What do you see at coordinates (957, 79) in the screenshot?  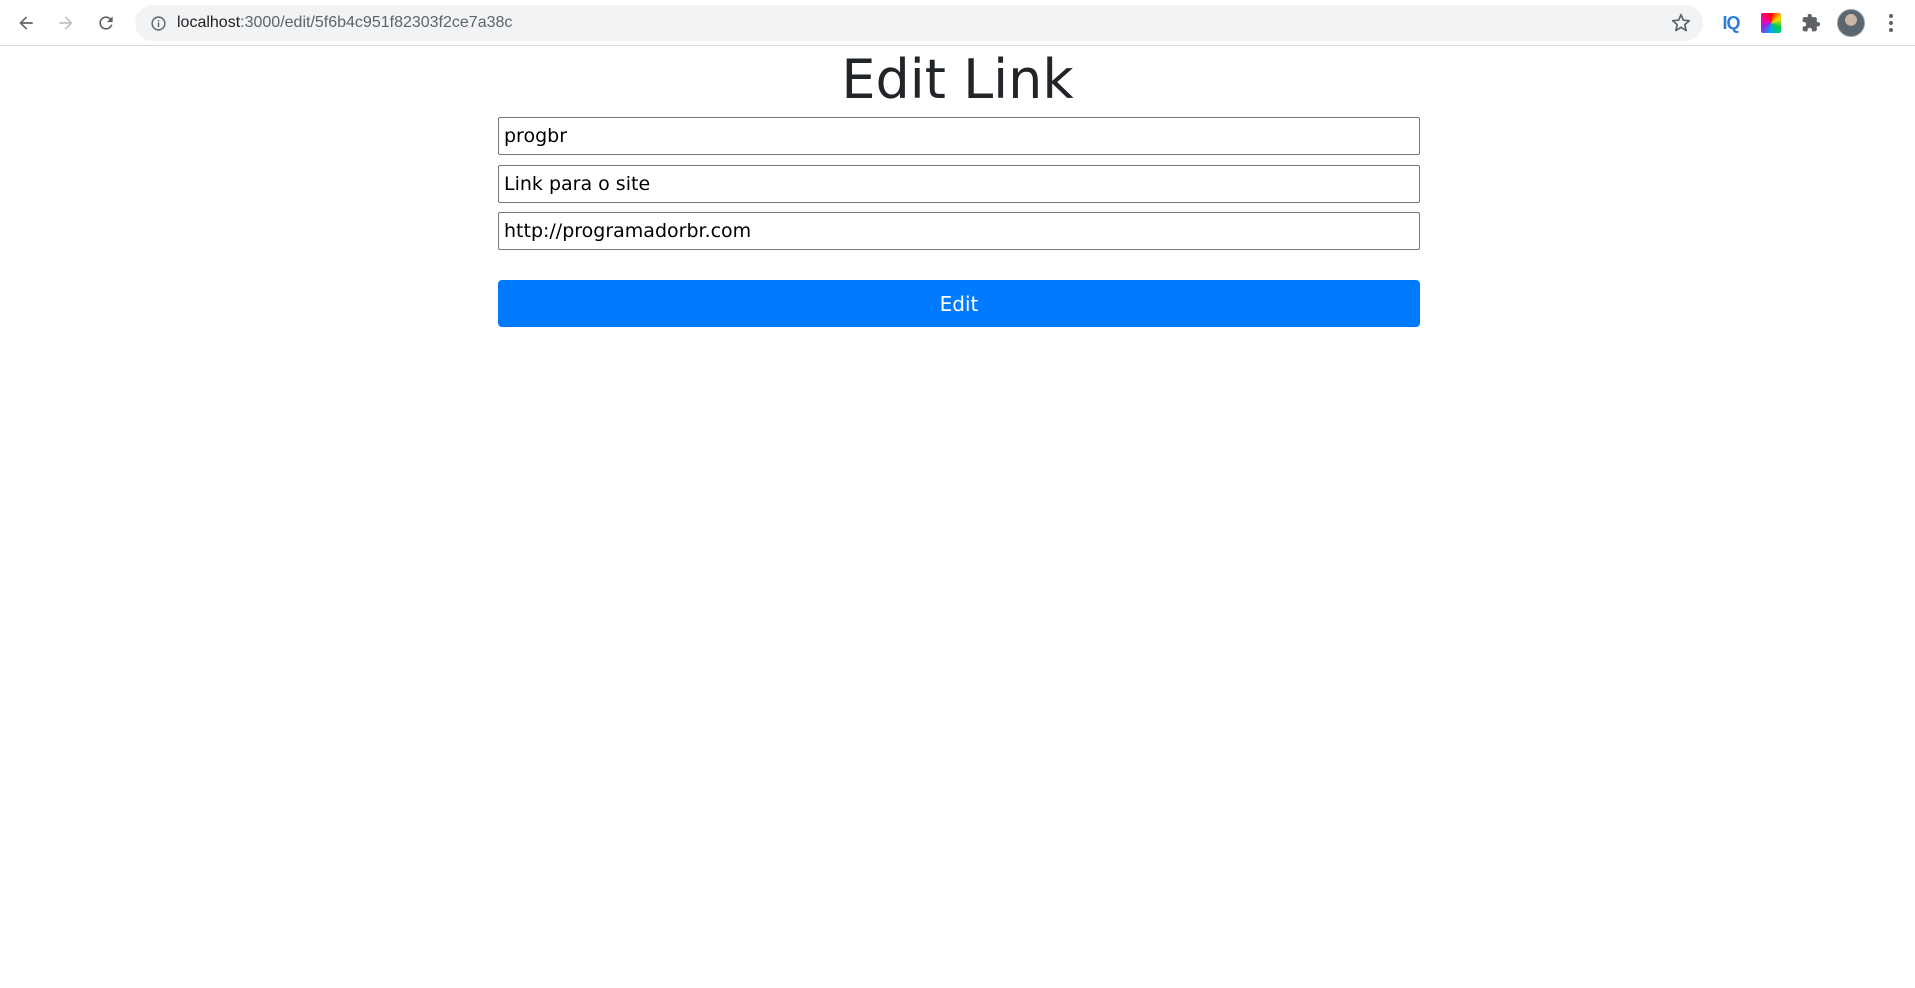 I see `page-title: Edit Link` at bounding box center [957, 79].